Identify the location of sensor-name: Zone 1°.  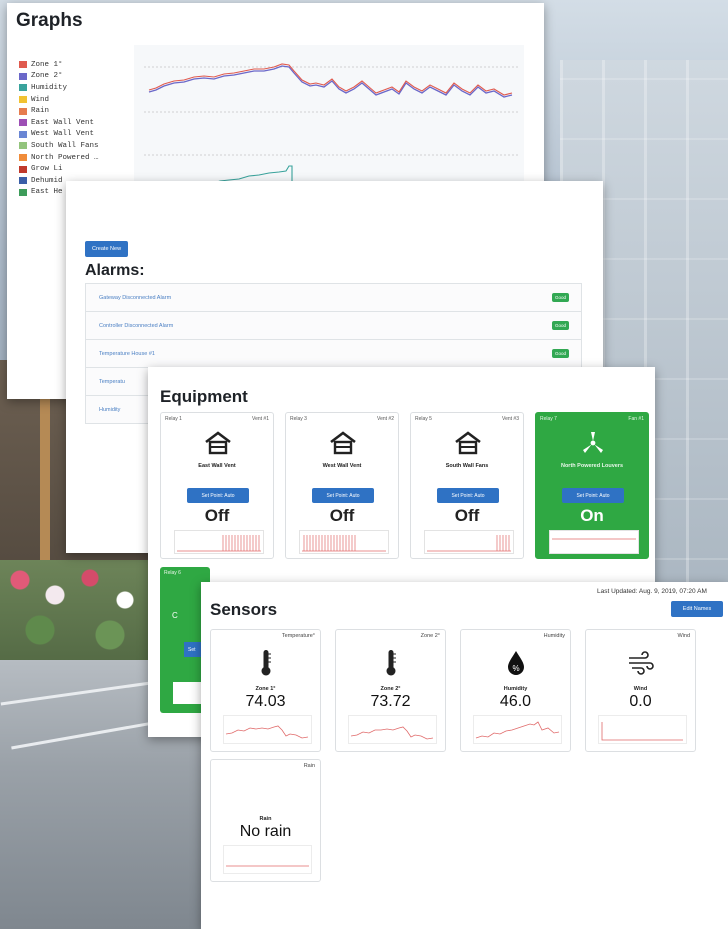
(265, 689).